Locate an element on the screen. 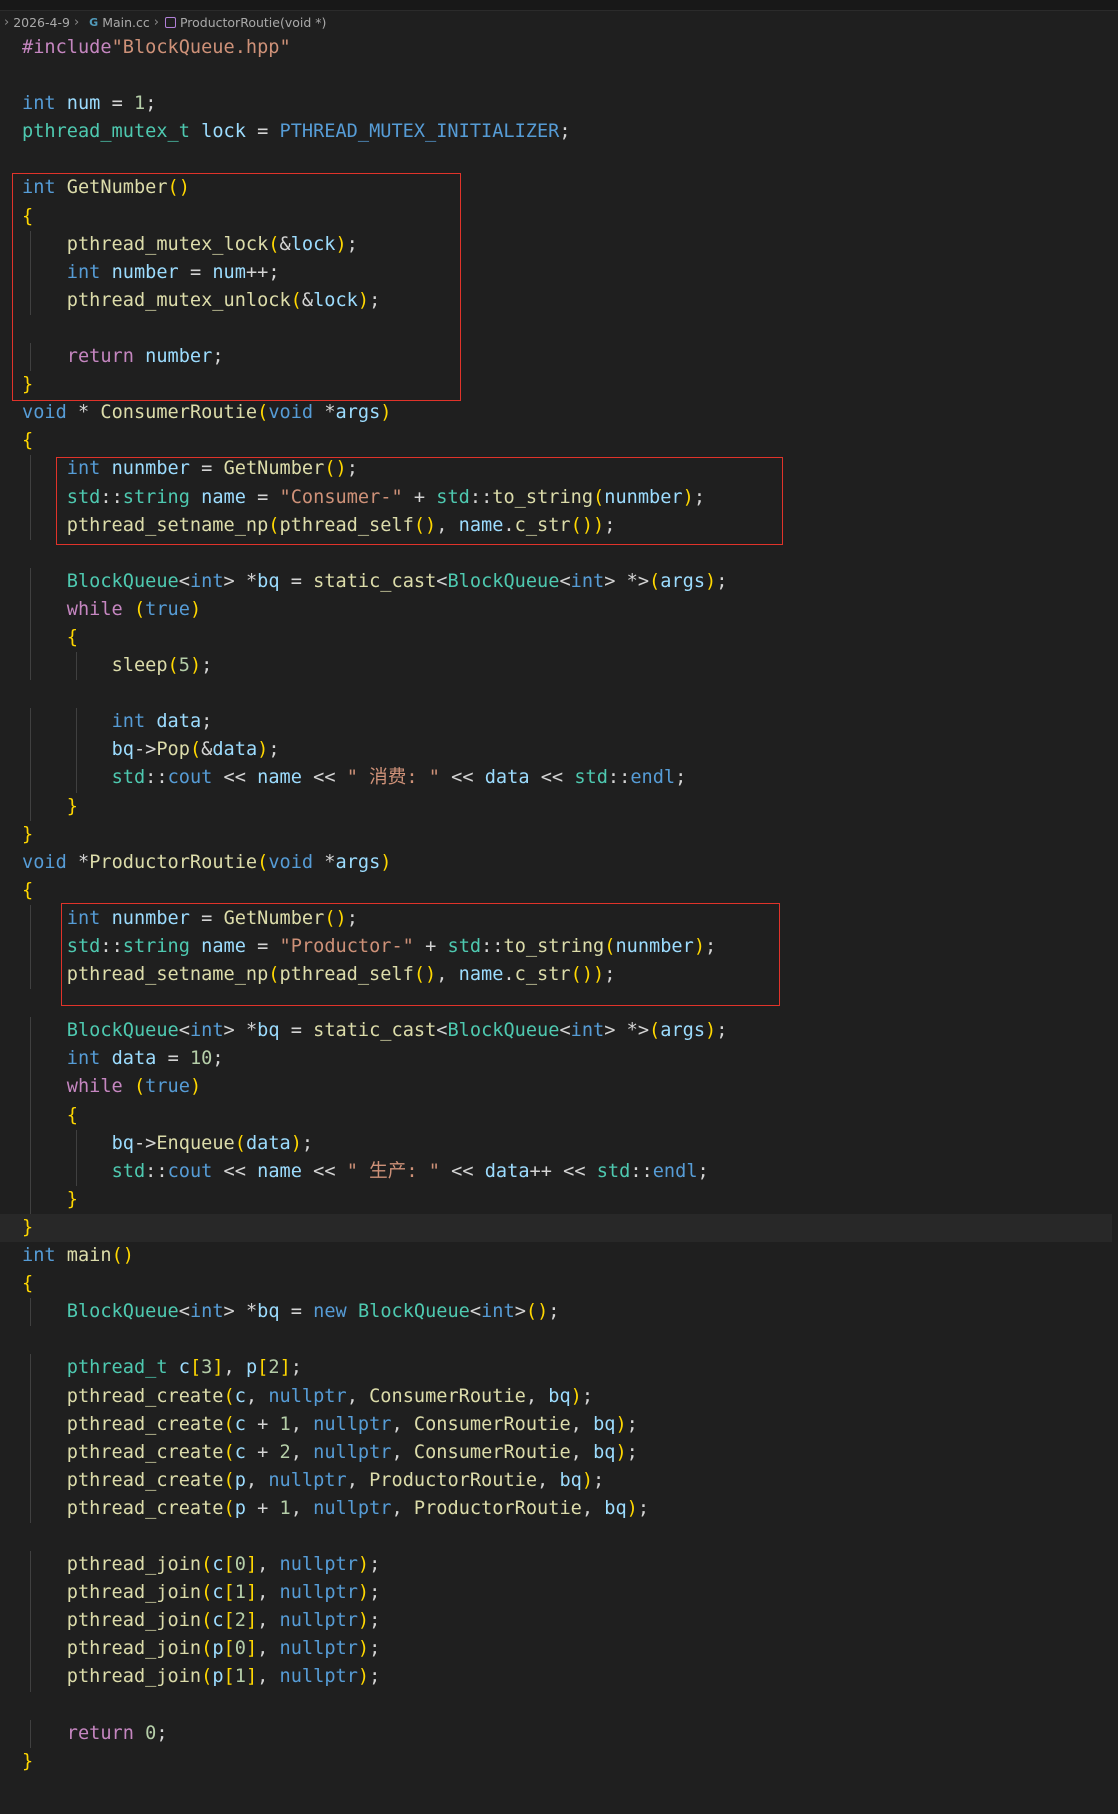 The height and width of the screenshot is (1814, 1118). code-line: sleep(5); is located at coordinates (567, 666).